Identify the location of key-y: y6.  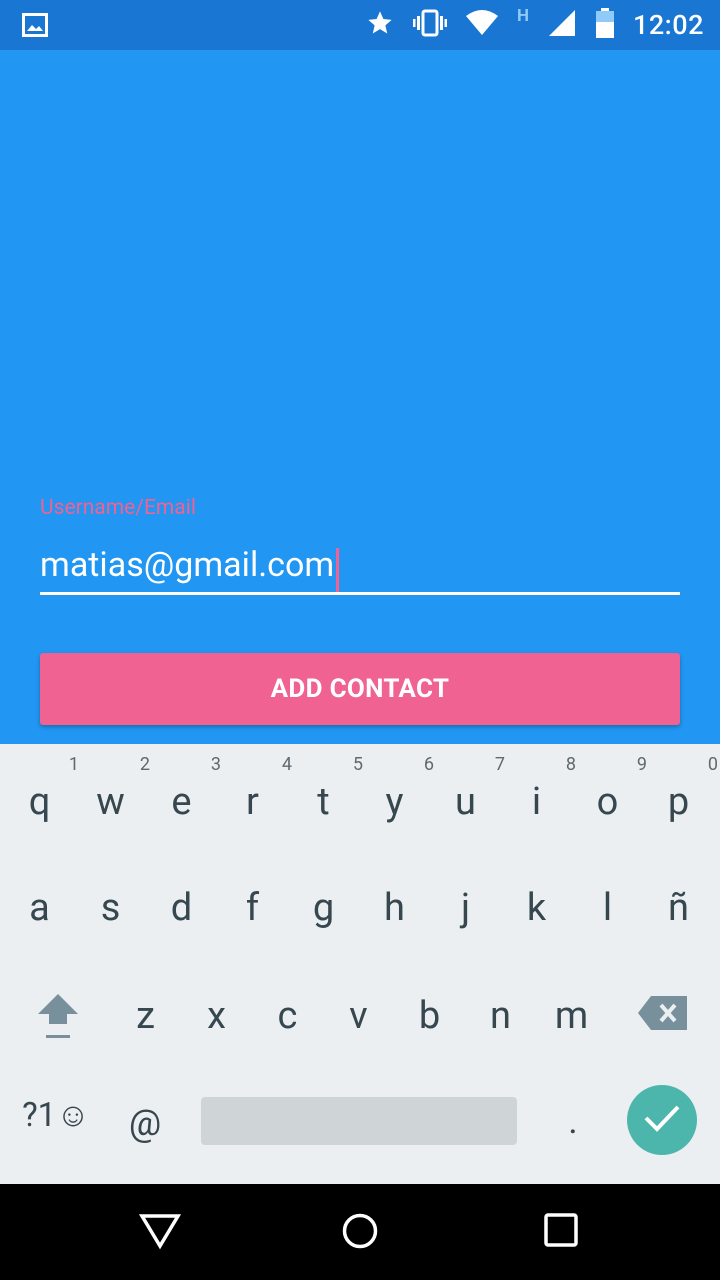
(397, 789).